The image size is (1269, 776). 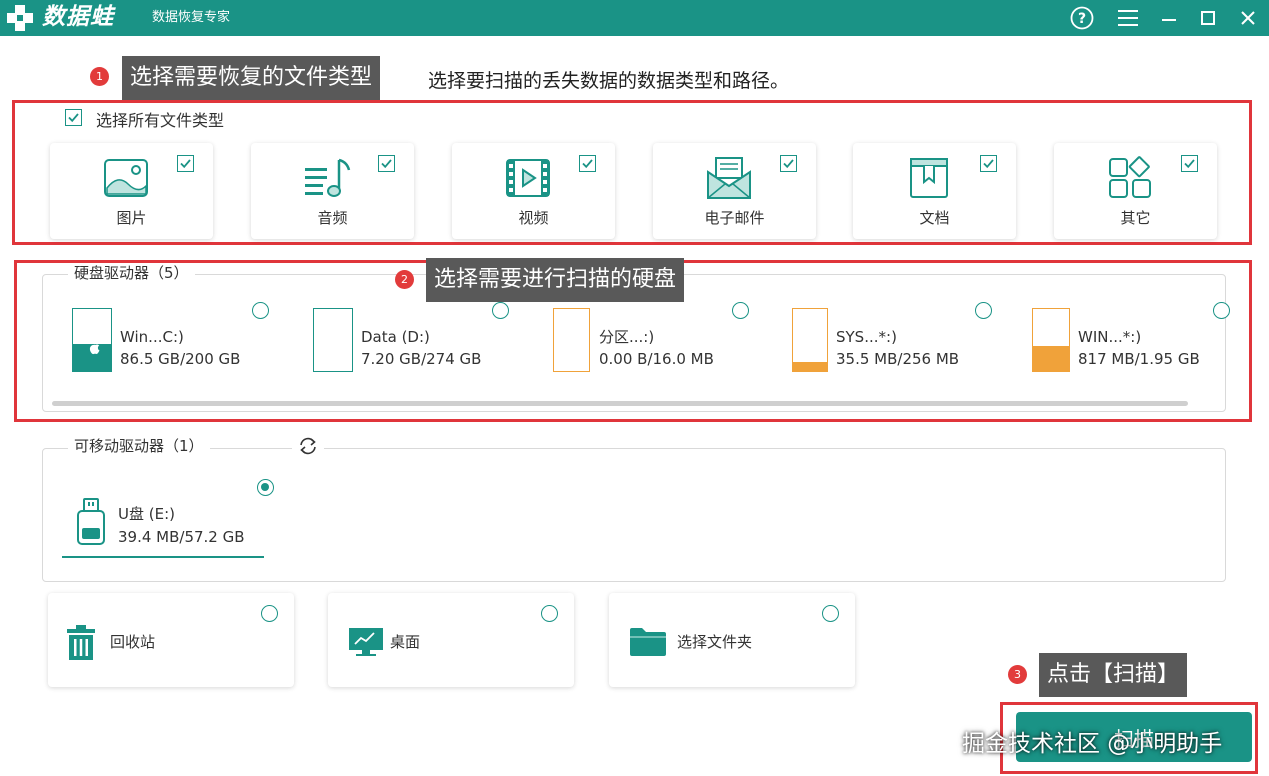 I want to click on drive-item-sys: SYS...*:) 35.5 MB/256 MB, so click(x=892, y=341).